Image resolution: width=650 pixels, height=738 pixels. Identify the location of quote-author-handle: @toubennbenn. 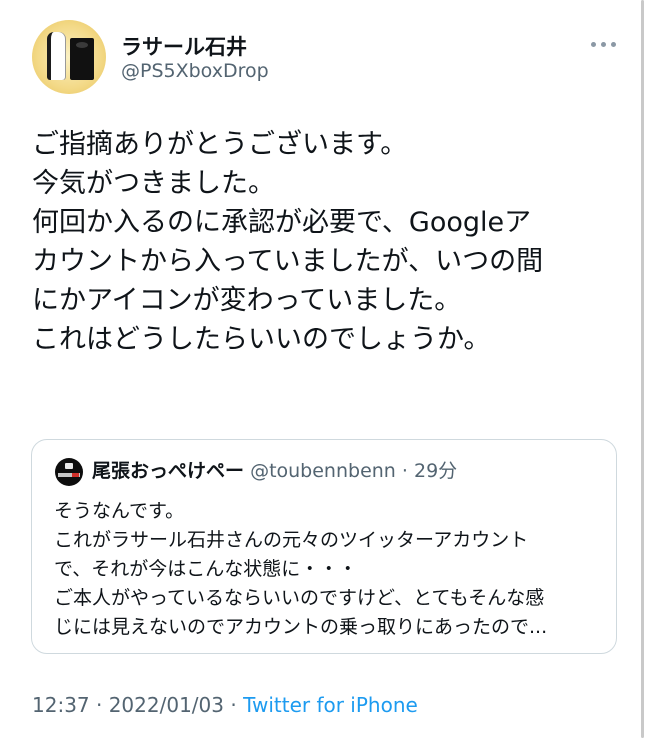
(323, 471).